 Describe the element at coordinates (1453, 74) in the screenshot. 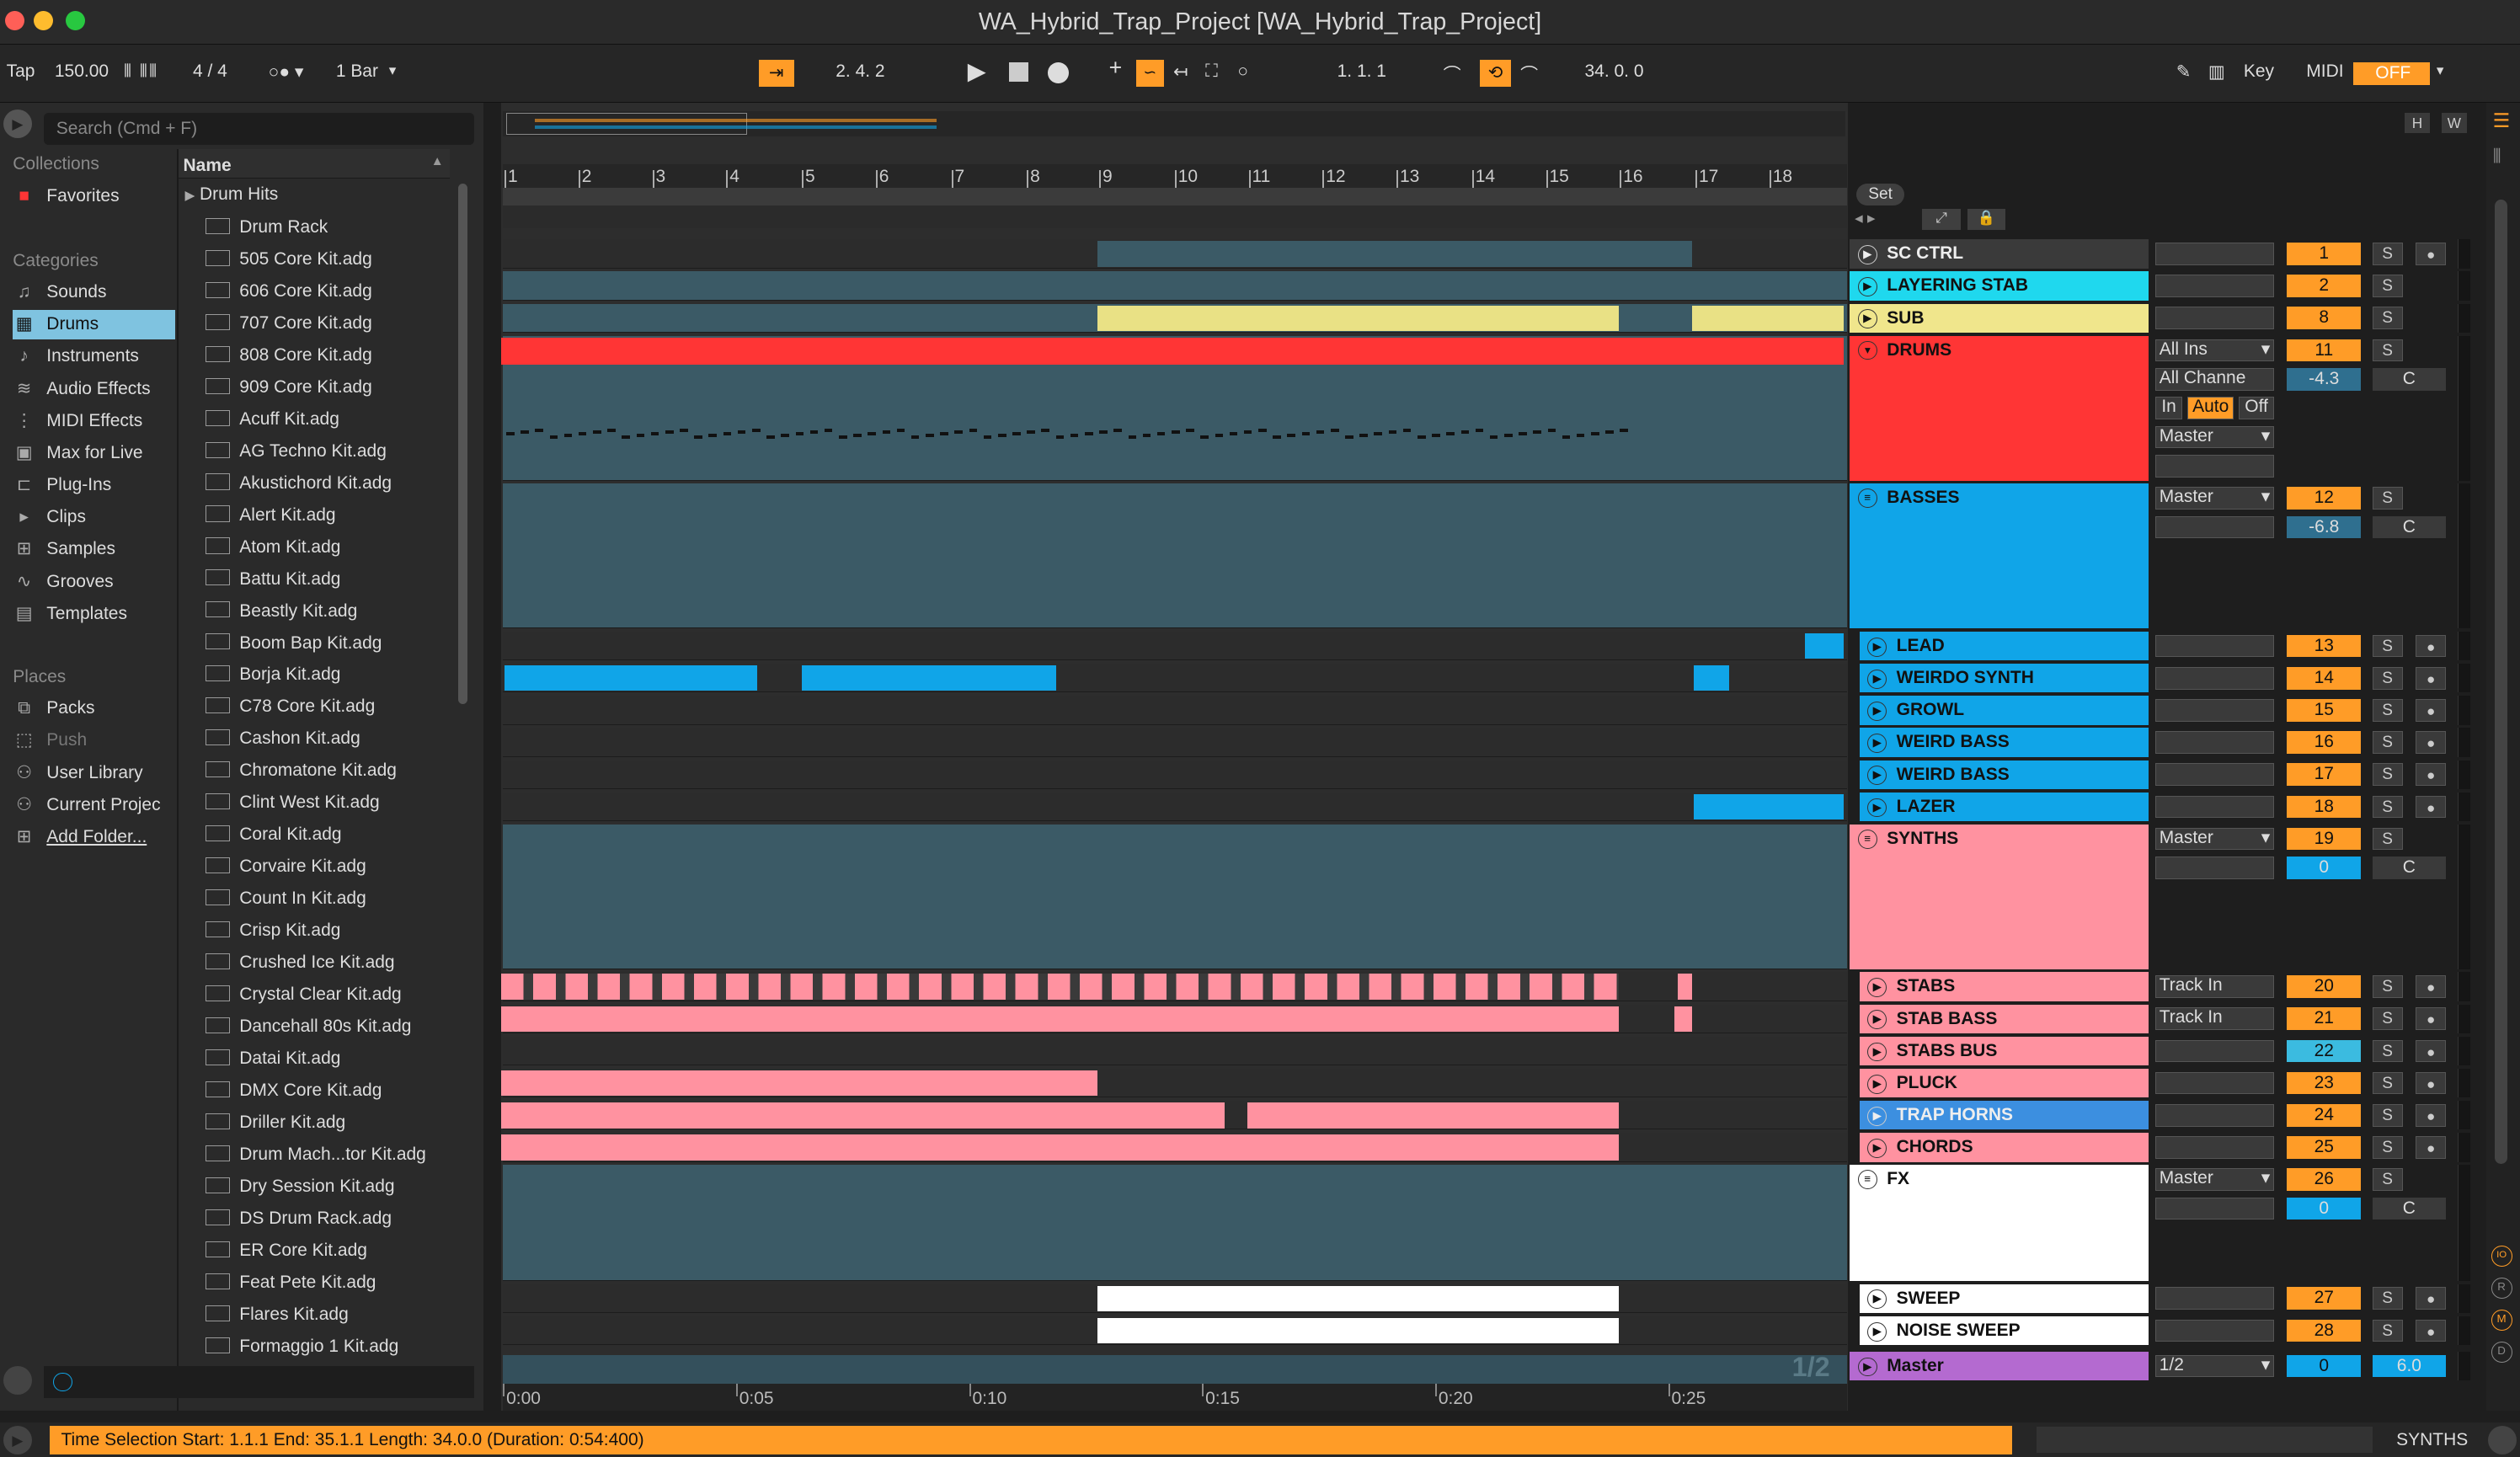

I see `punch-in-icon: ⌒` at that location.